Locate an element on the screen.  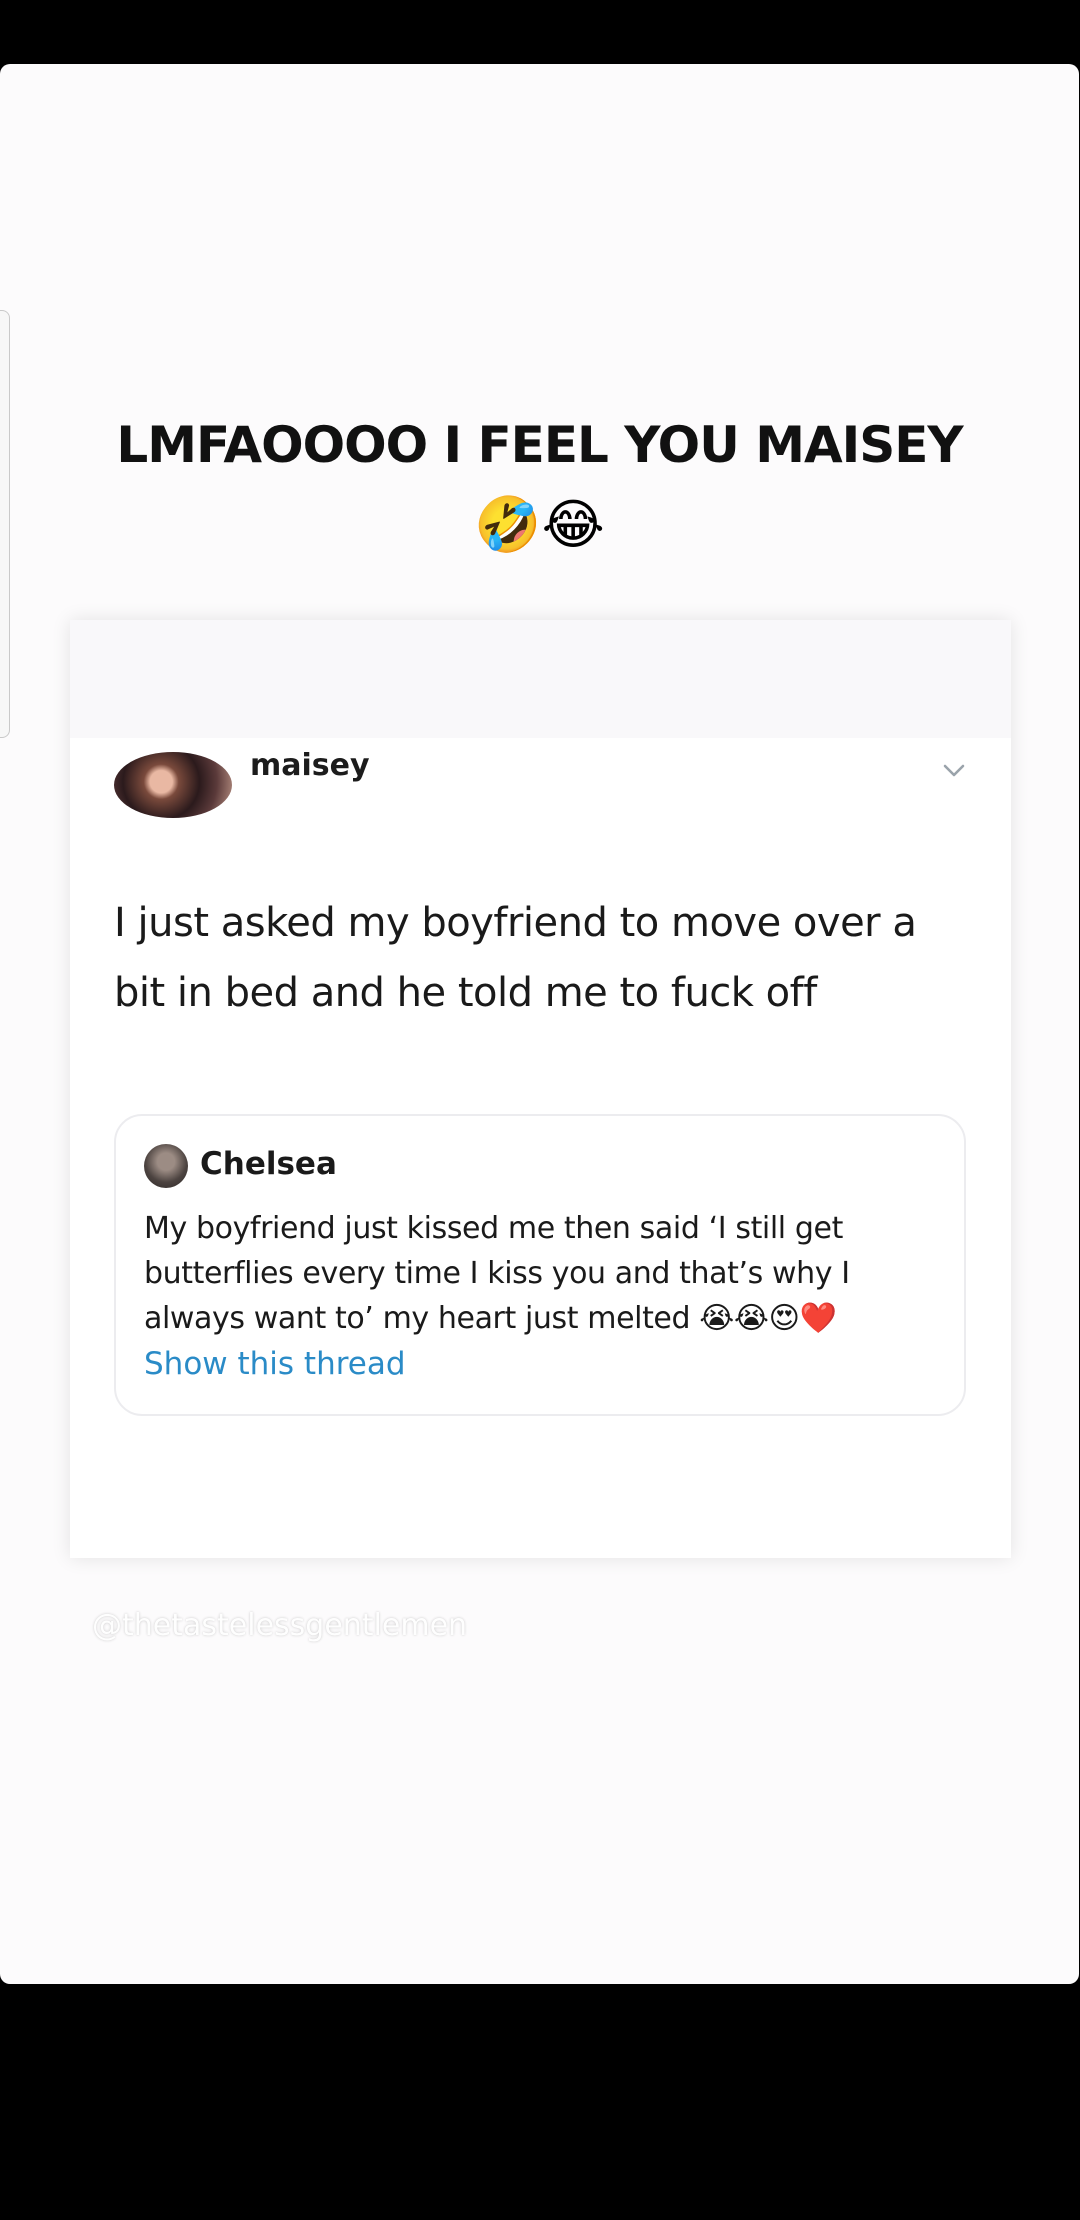
chevron-down-icon is located at coordinates (954, 770).